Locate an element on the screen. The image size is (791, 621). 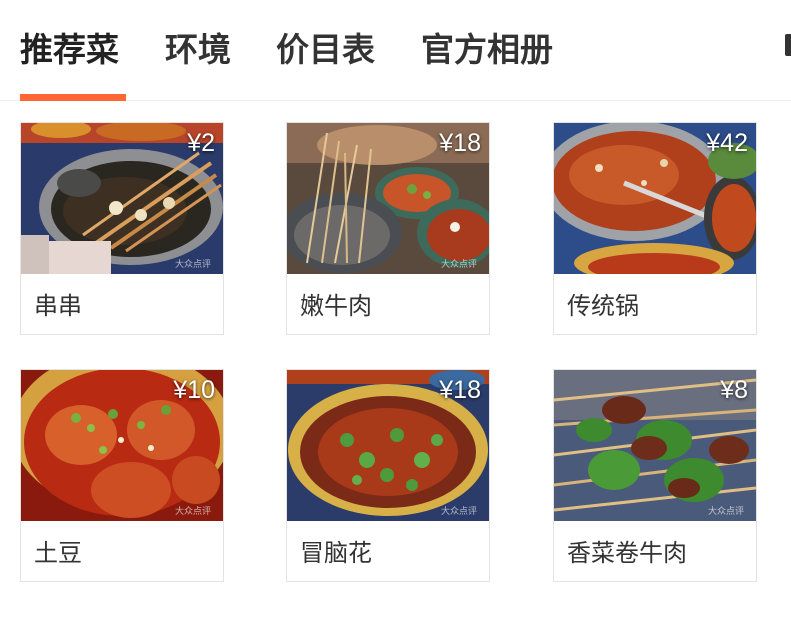
dish-card-brain: ¥18 大众点评 冒脑花 is located at coordinates (388, 475).